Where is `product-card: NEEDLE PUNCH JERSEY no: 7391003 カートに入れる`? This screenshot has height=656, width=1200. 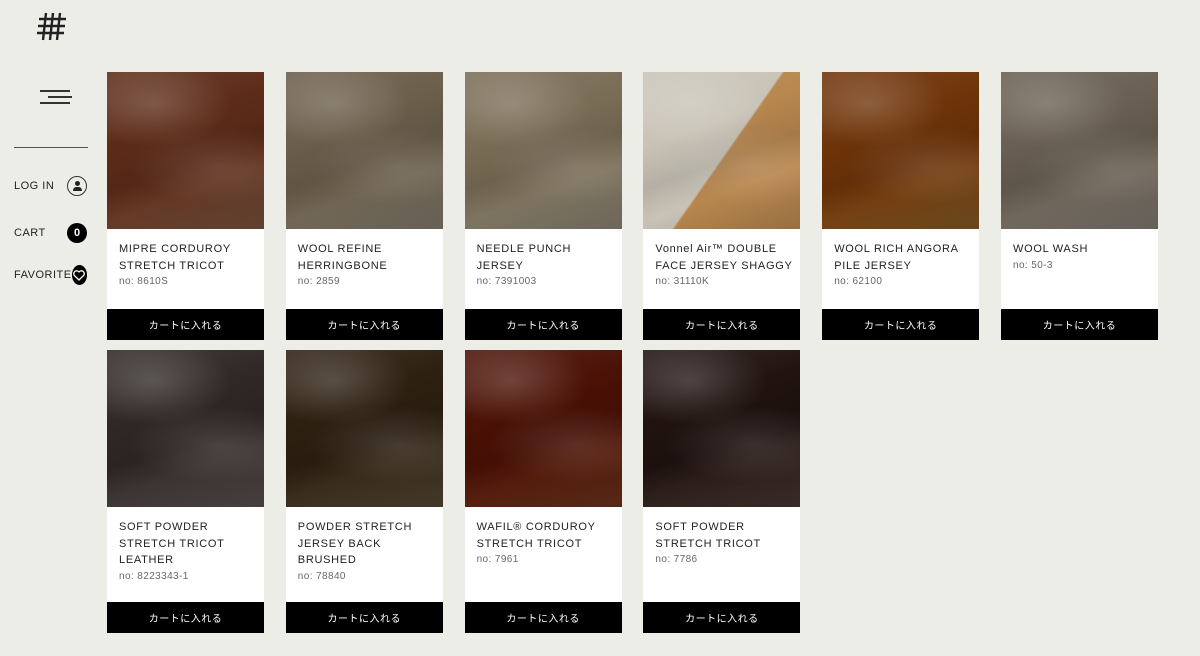
product-card: NEEDLE PUNCH JERSEY no: 7391003 カートに入れる is located at coordinates (543, 206).